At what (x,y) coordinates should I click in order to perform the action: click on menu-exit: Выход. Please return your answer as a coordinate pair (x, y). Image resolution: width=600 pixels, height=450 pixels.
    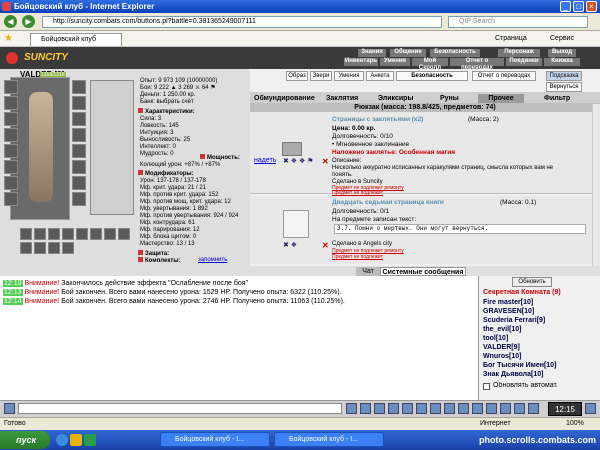
    Looking at the image, I should click on (562, 53).